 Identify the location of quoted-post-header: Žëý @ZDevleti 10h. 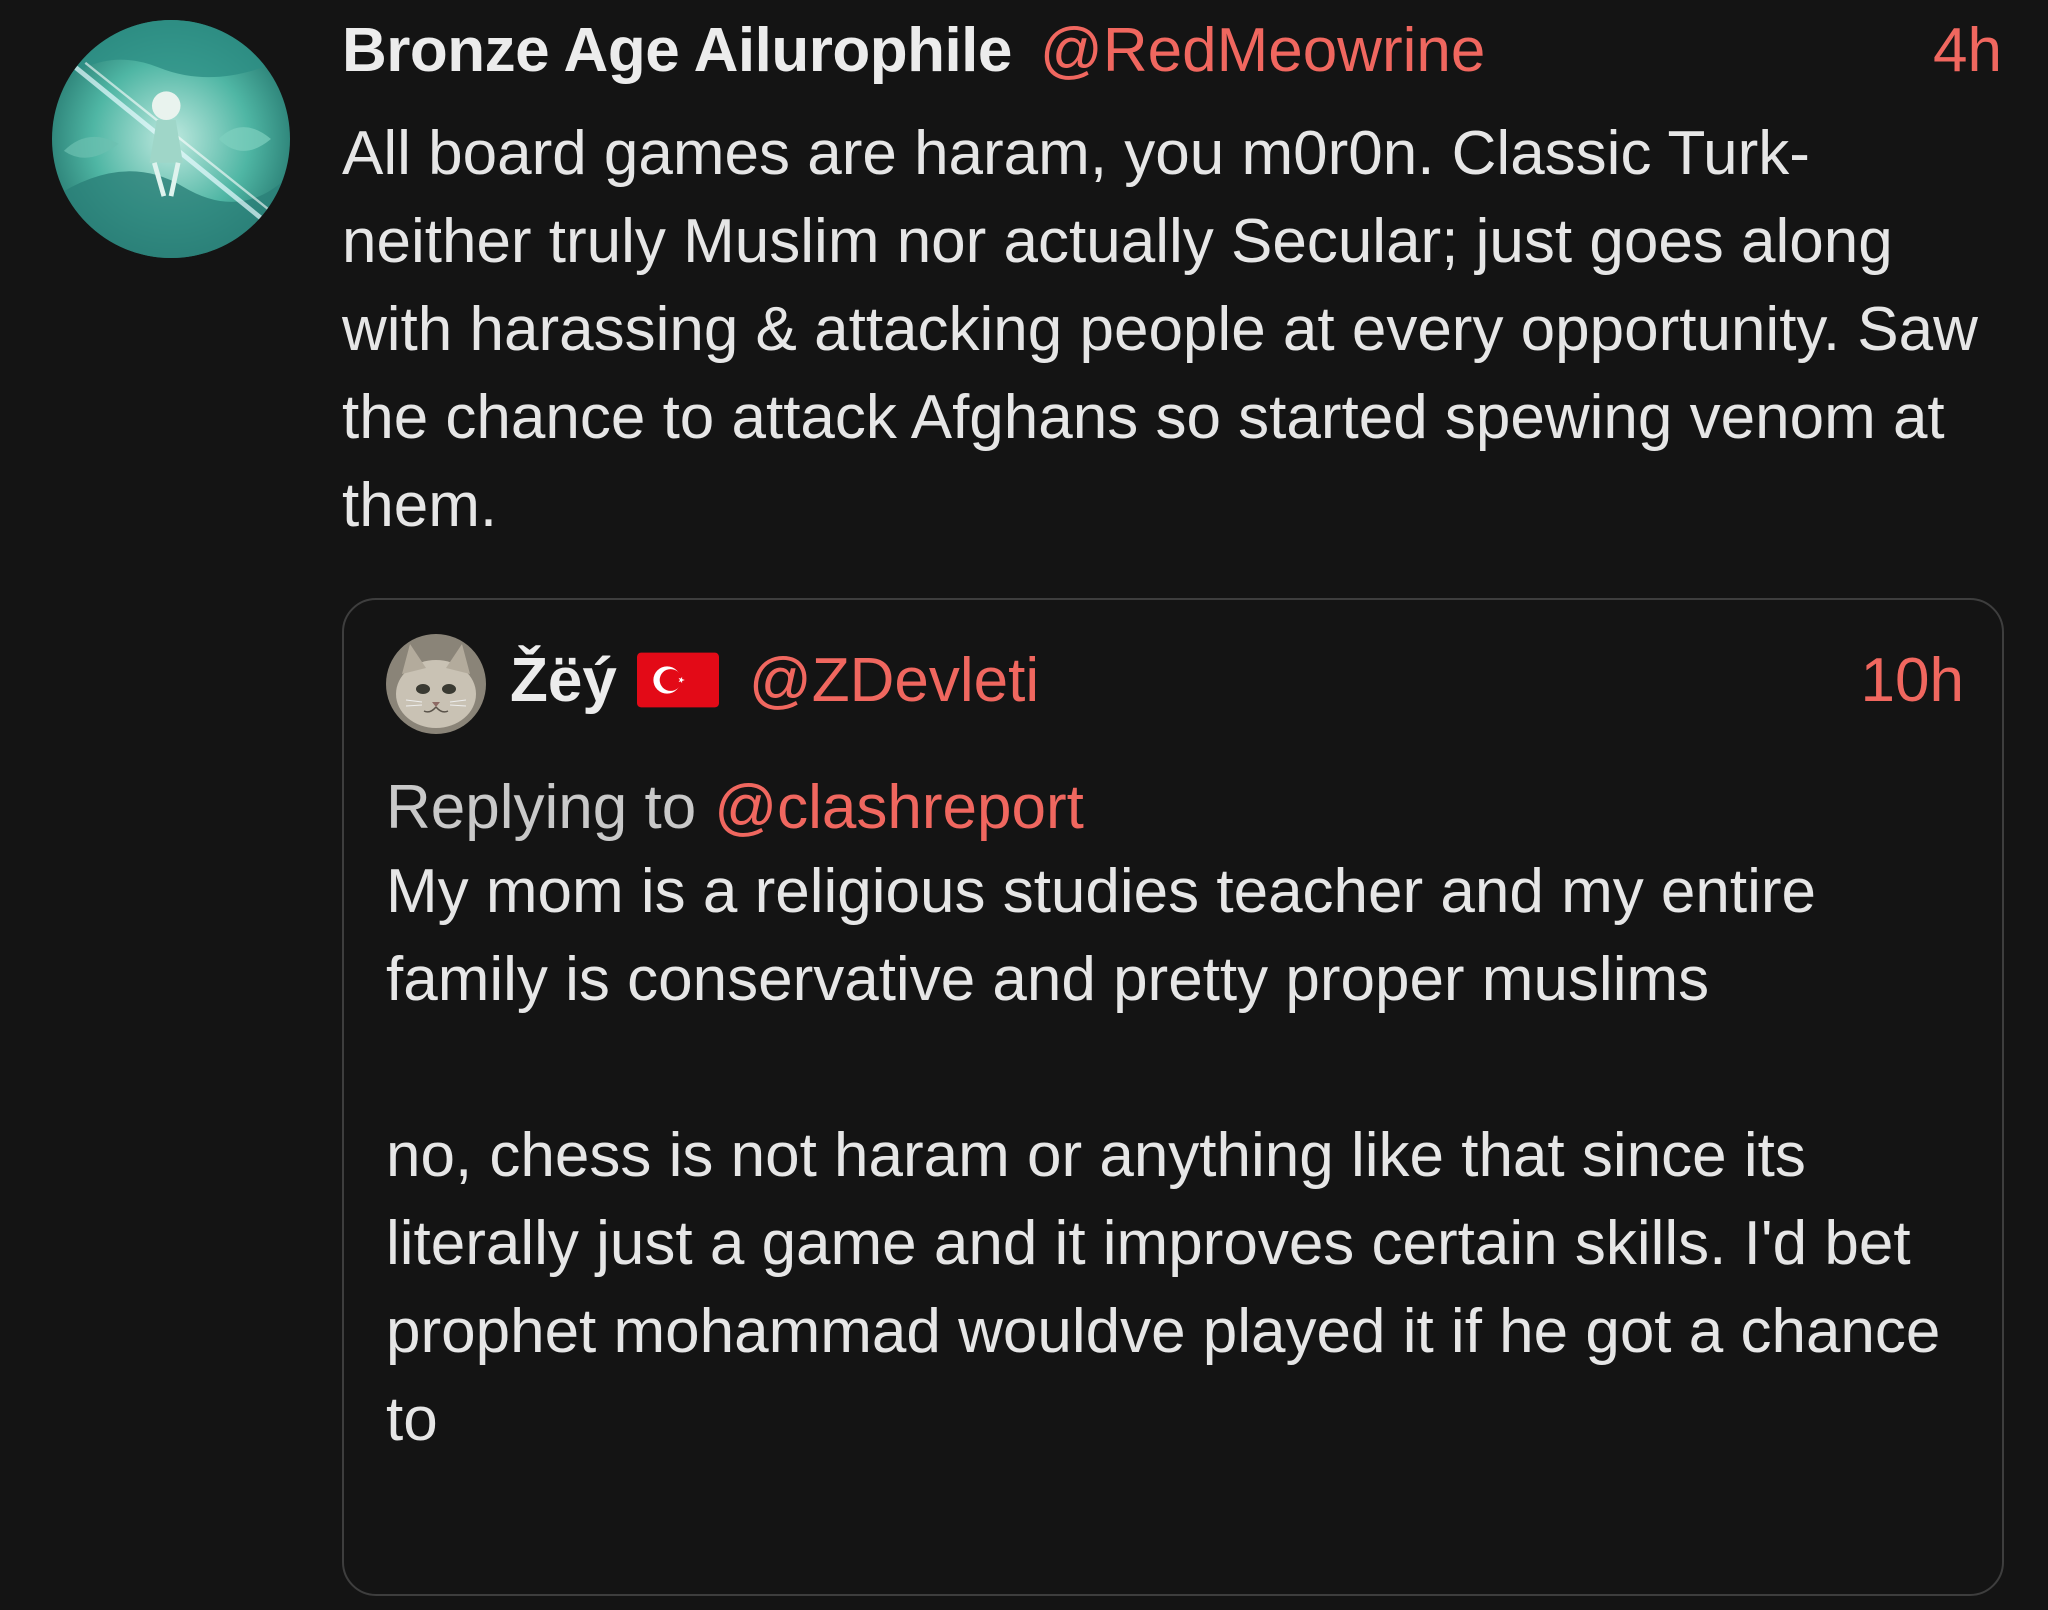
(1237, 680).